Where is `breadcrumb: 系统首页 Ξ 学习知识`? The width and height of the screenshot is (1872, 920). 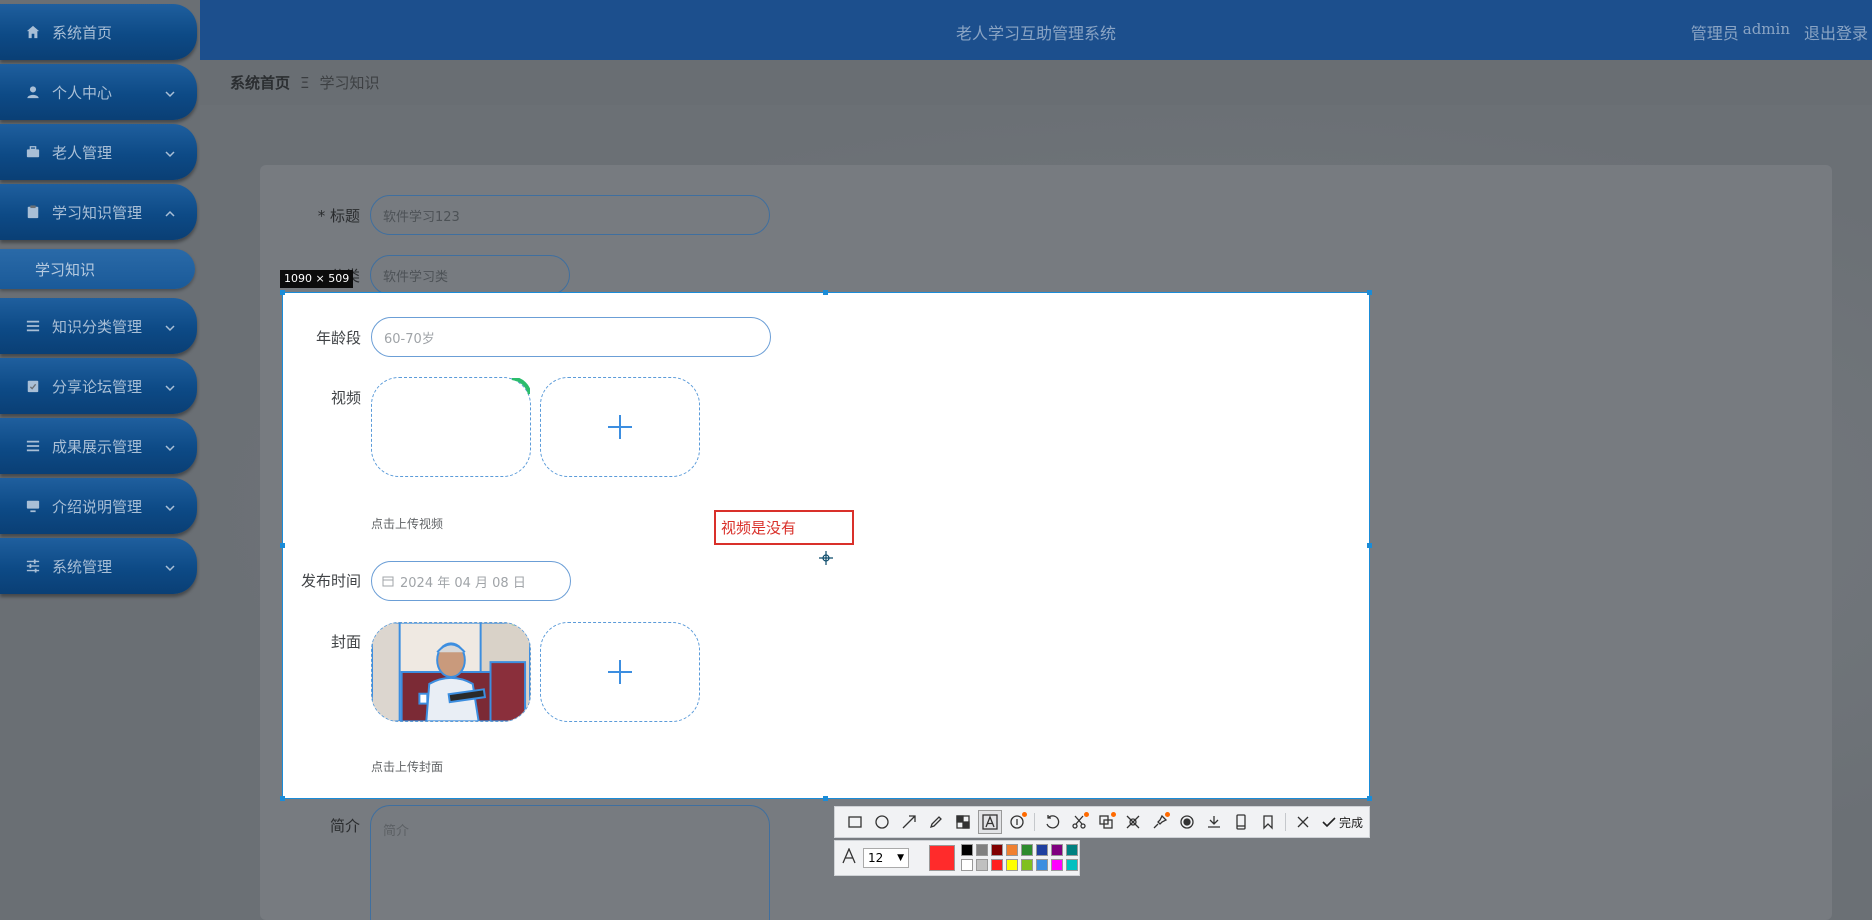 breadcrumb: 系统首页 Ξ 学习知识 is located at coordinates (1036, 82).